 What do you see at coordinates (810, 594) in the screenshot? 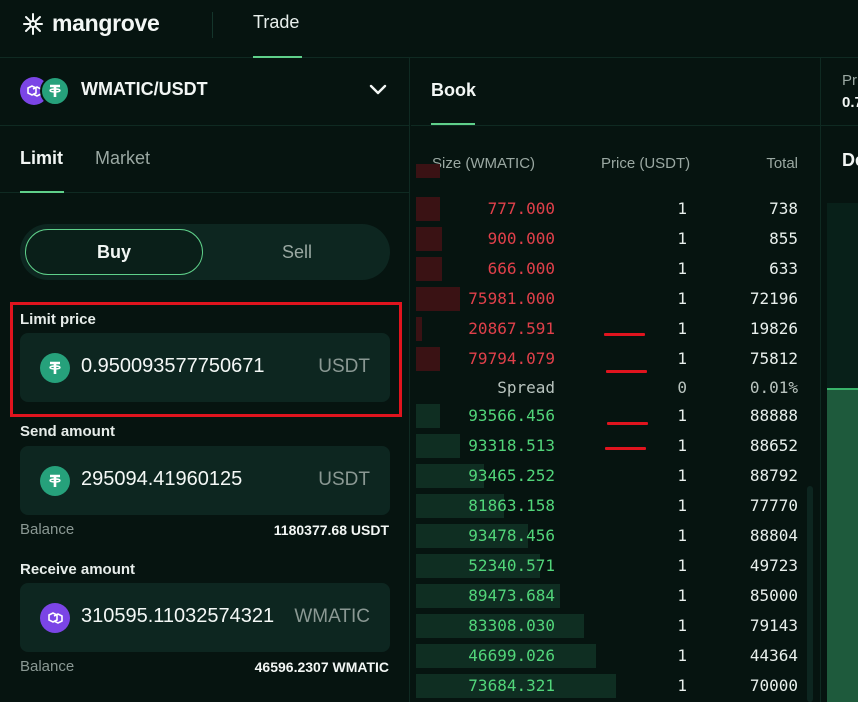
I see `book-scrollbar` at bounding box center [810, 594].